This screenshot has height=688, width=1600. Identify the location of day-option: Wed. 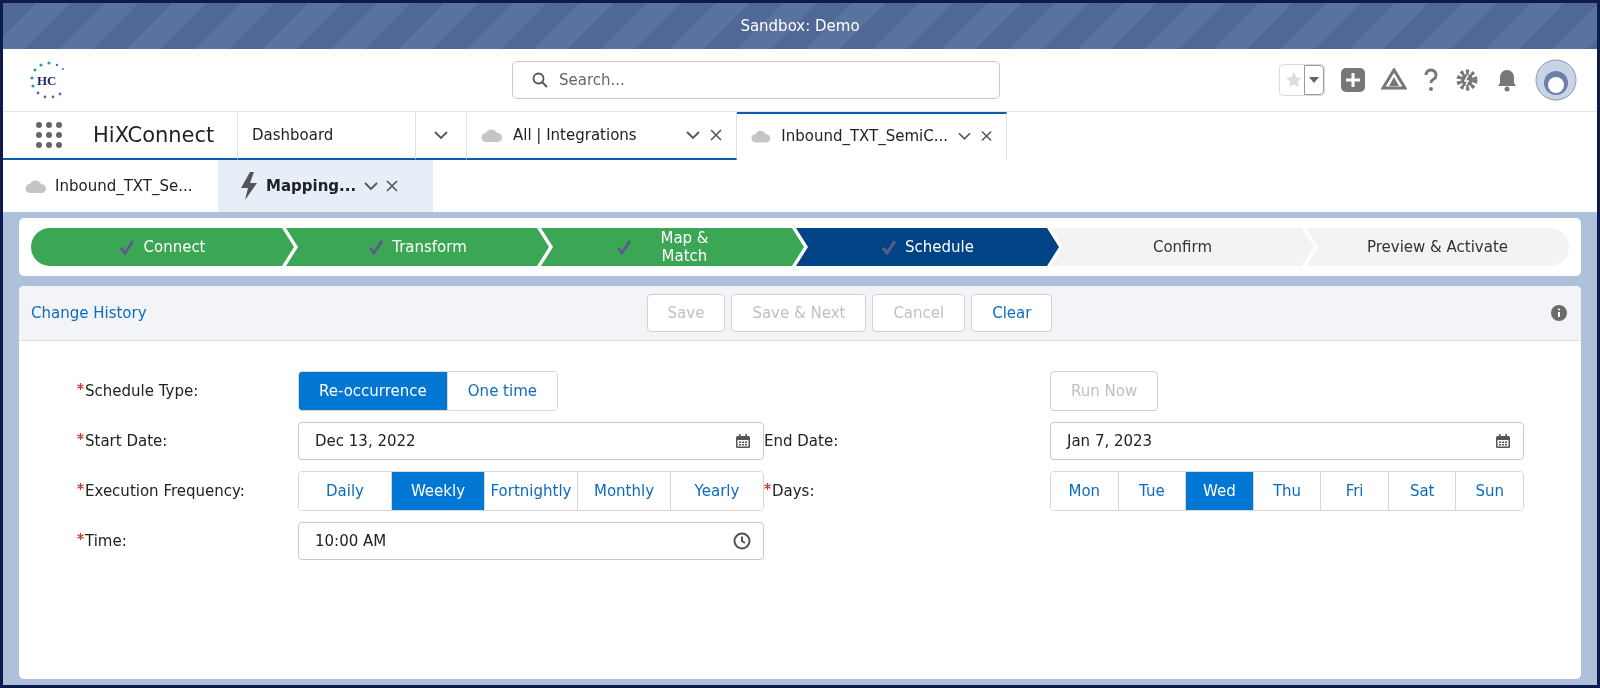
(1220, 491).